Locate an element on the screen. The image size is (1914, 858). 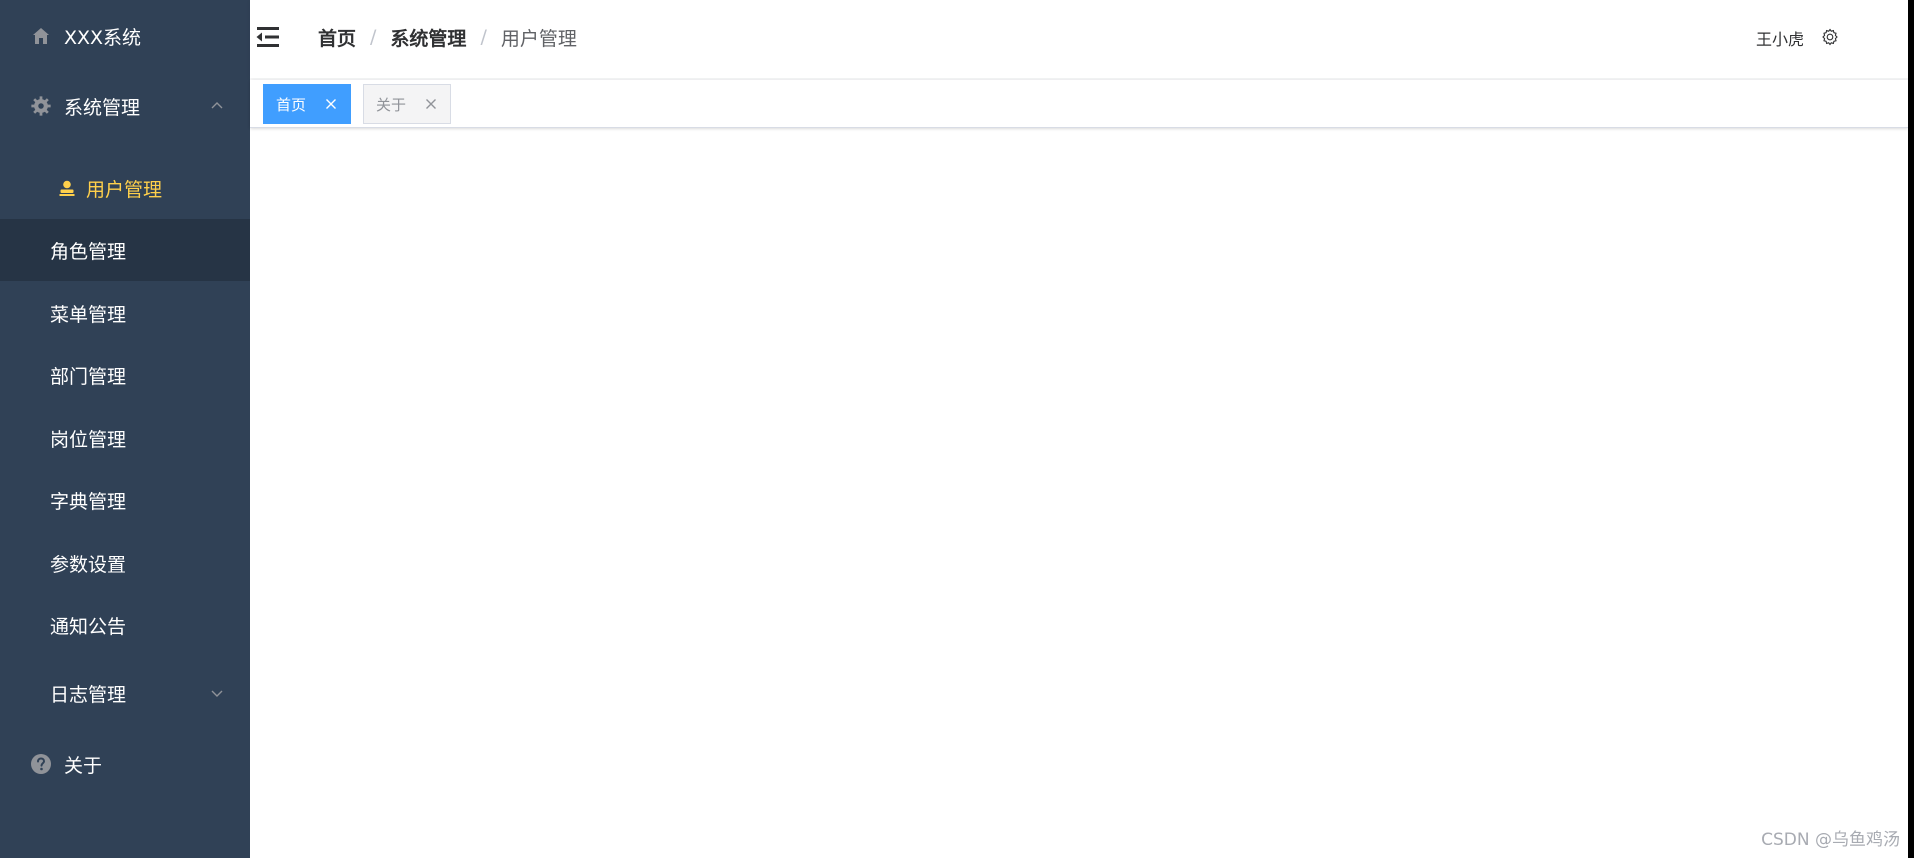
sidebar-item-label: 用户管理 is located at coordinates (124, 189).